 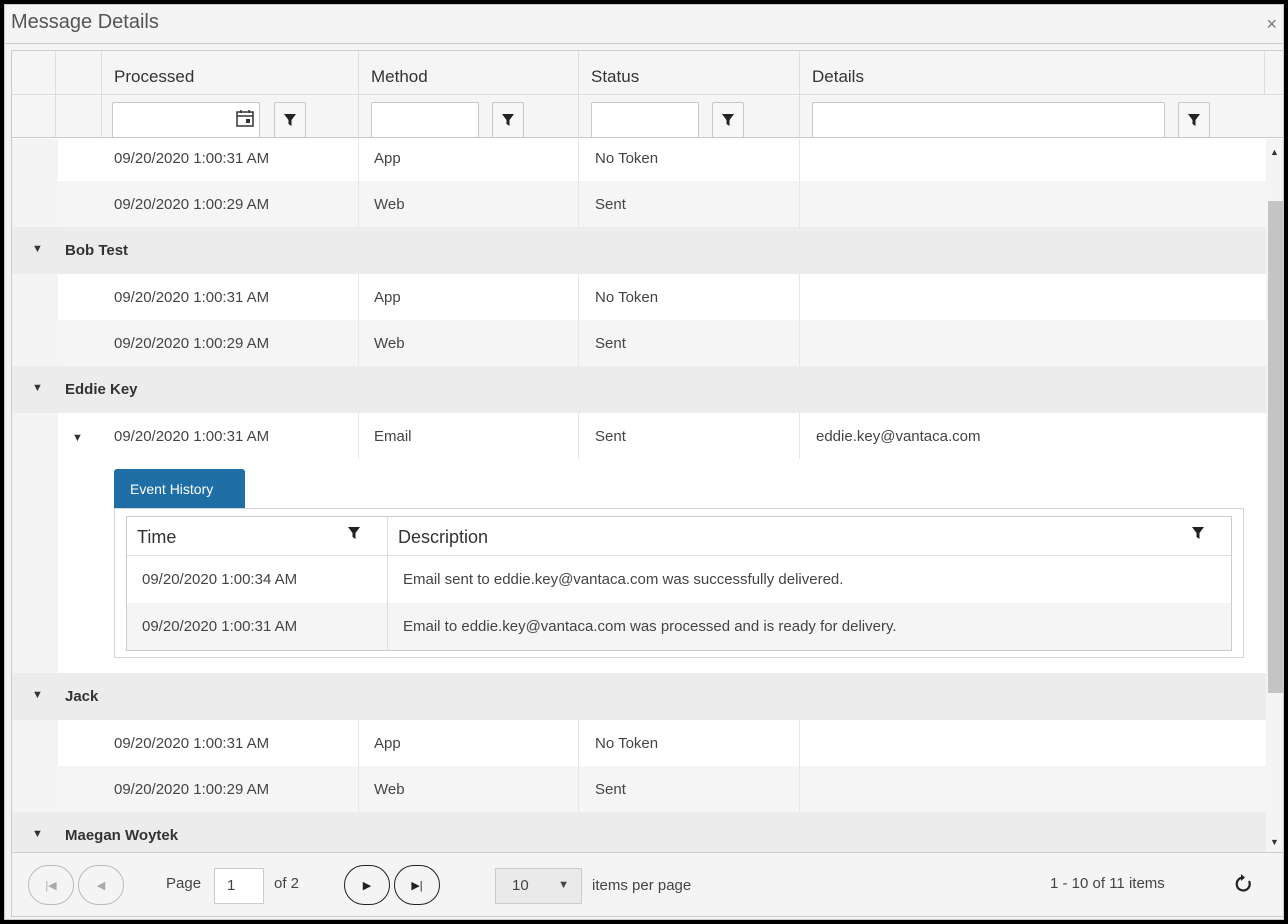 I want to click on page-count-label: of 2, so click(x=287, y=883).